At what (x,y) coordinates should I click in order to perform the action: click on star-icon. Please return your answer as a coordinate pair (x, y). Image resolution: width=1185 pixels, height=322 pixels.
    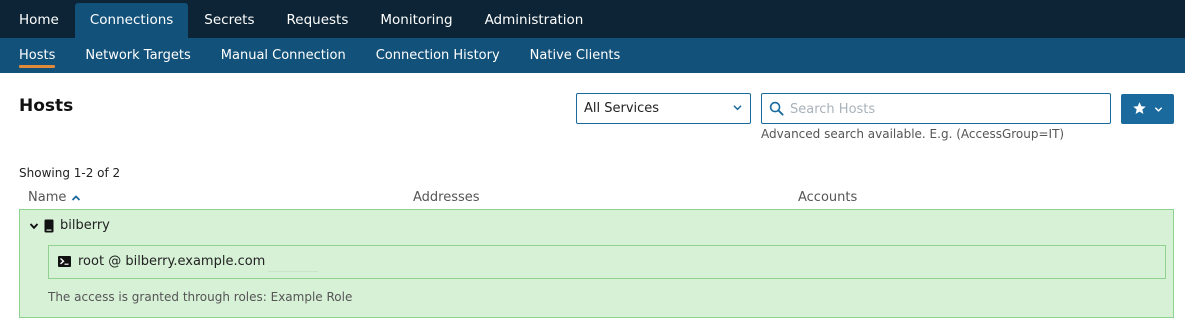
    Looking at the image, I should click on (1139, 108).